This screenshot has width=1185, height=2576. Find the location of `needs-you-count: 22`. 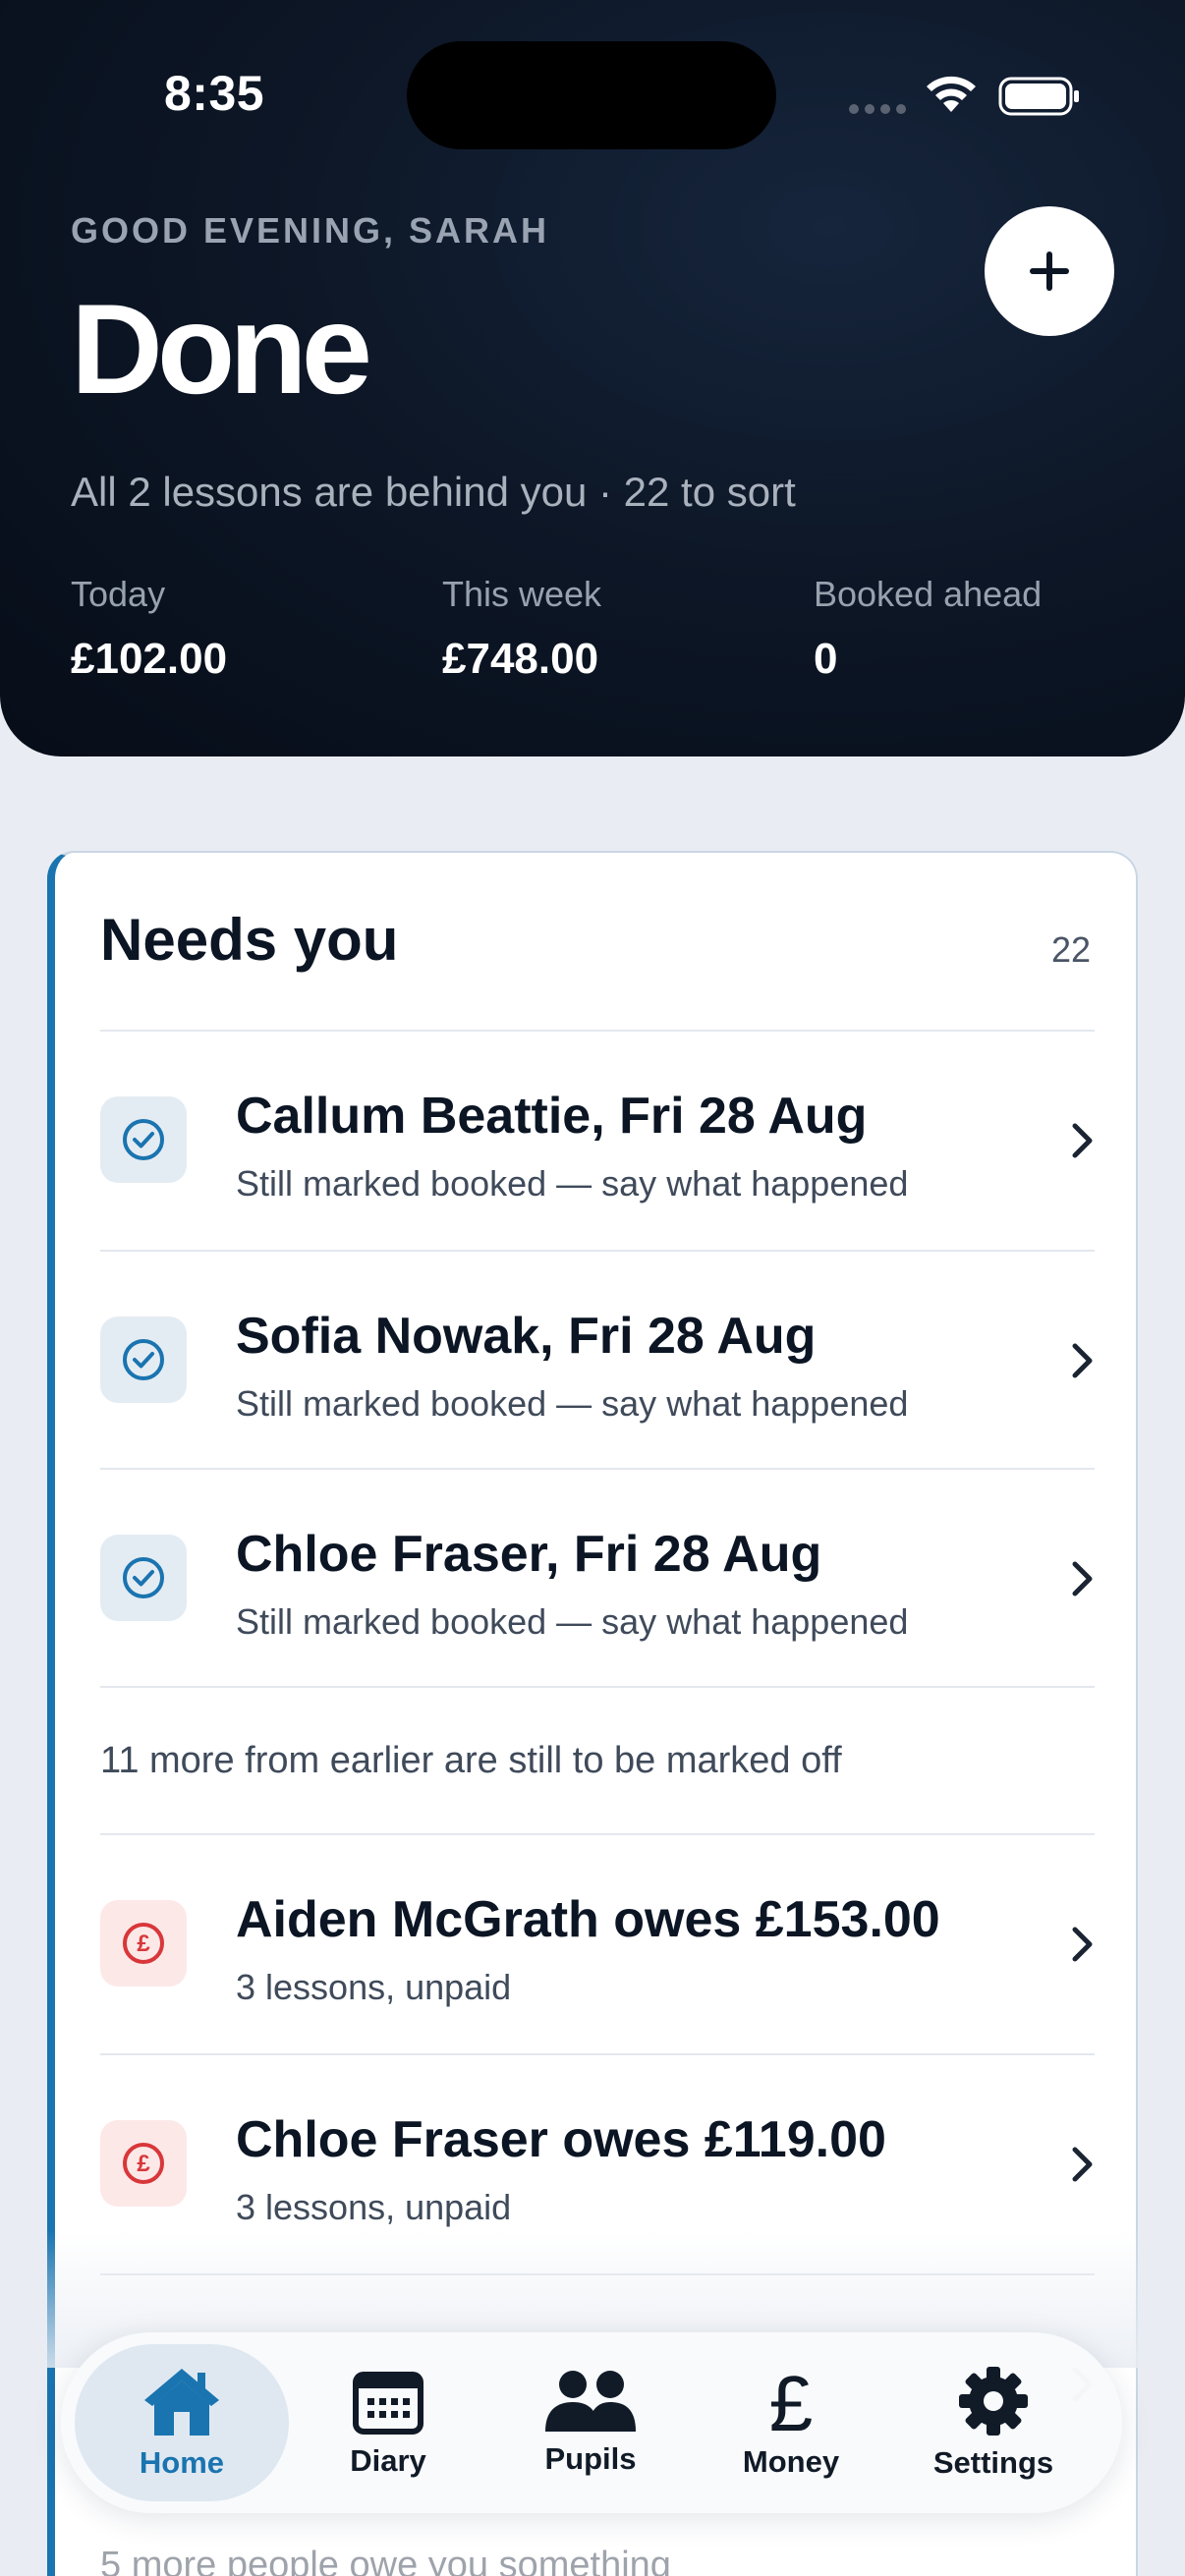

needs-you-count: 22 is located at coordinates (1071, 949).